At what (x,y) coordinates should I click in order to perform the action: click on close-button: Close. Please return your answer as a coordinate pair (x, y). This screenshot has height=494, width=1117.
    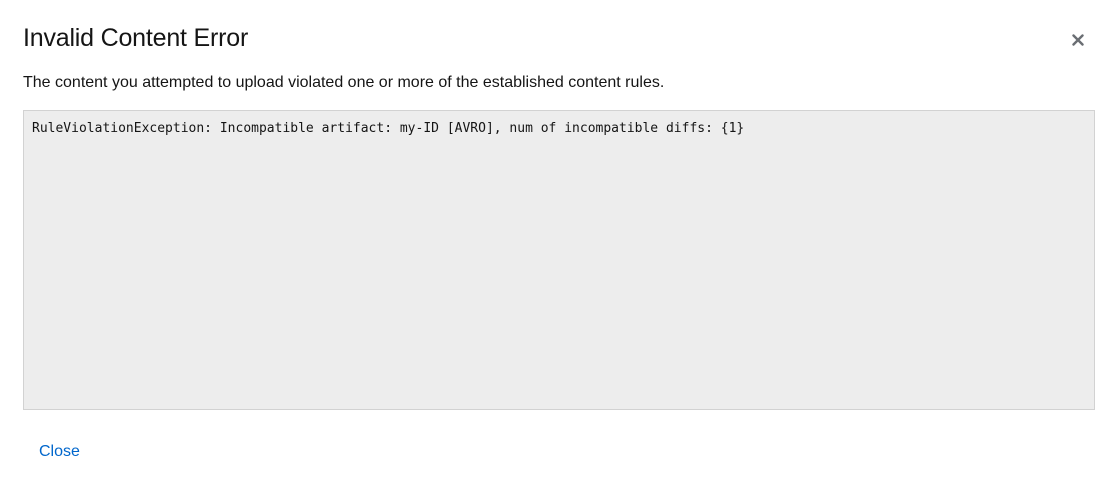
    Looking at the image, I should click on (59, 452).